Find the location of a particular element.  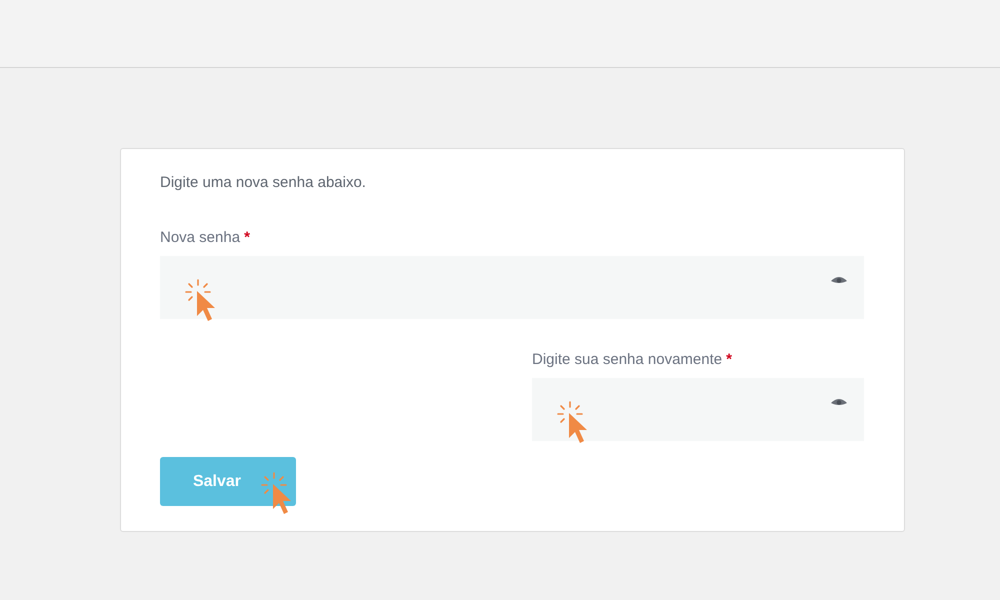

field-label: Digite sua senha novamente is located at coordinates (627, 359).